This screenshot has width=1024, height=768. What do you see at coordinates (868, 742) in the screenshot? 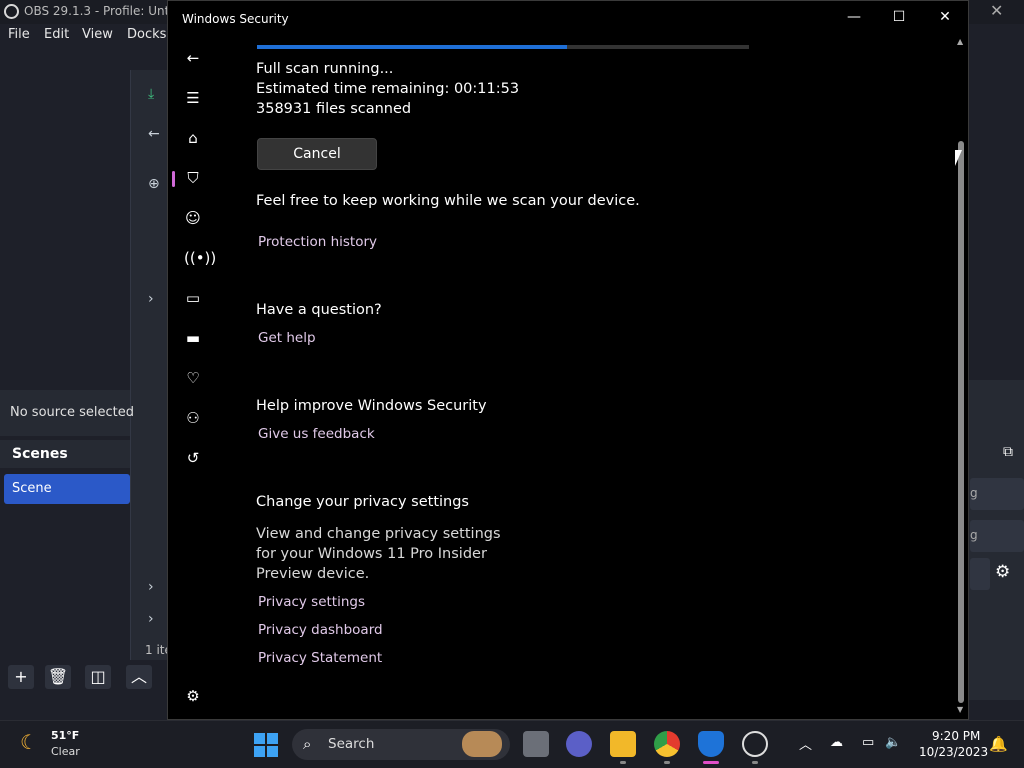
I see `network-icon: ▭` at bounding box center [868, 742].